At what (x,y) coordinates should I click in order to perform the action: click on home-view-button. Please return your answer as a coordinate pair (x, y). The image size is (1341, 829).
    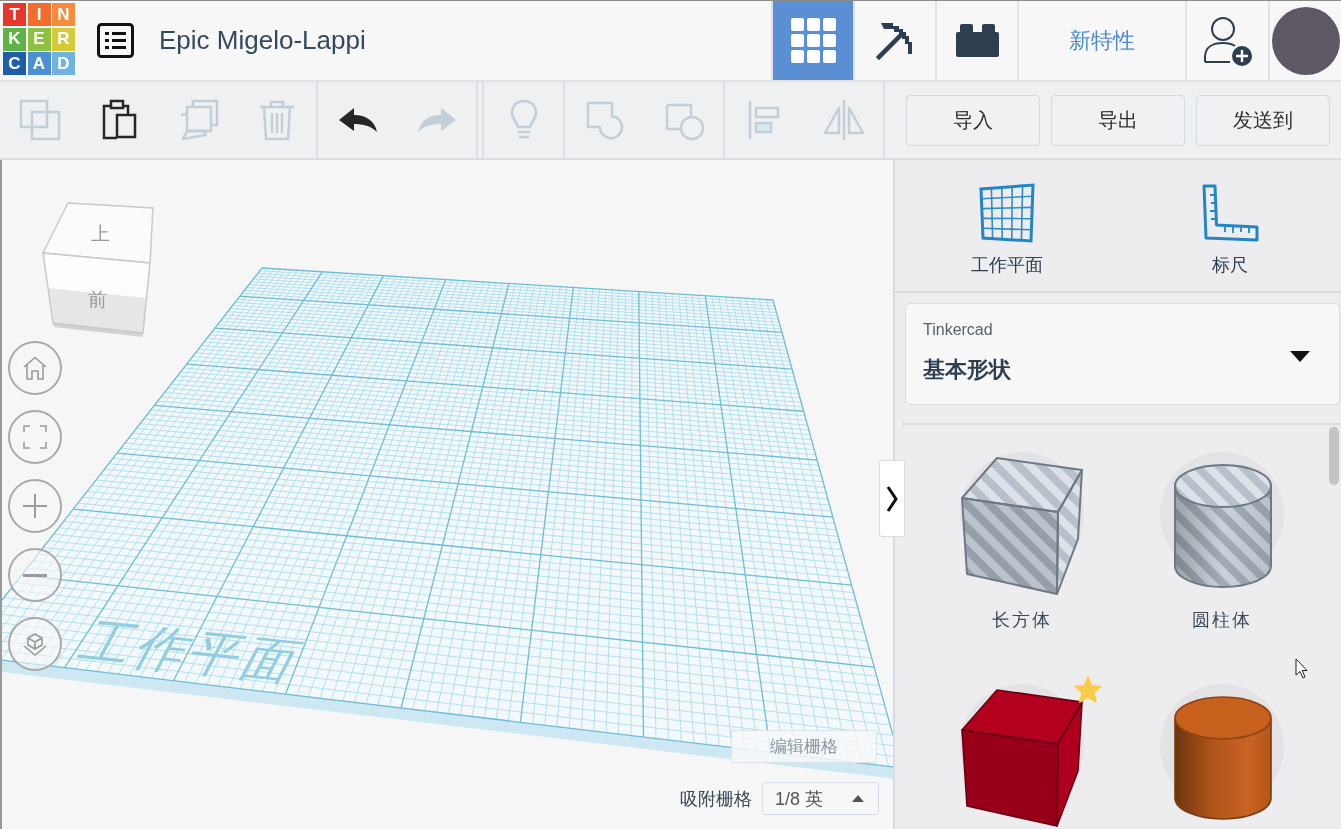
    Looking at the image, I should click on (35, 368).